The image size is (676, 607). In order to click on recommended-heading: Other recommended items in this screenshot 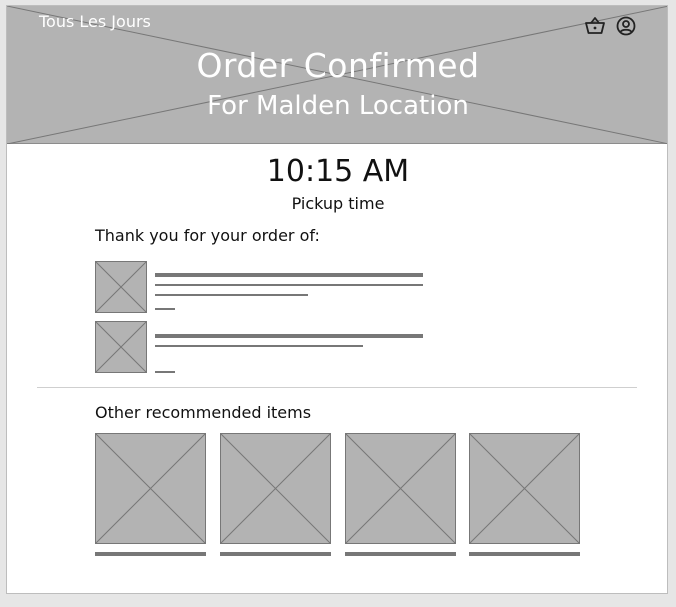, I will do `click(203, 412)`.